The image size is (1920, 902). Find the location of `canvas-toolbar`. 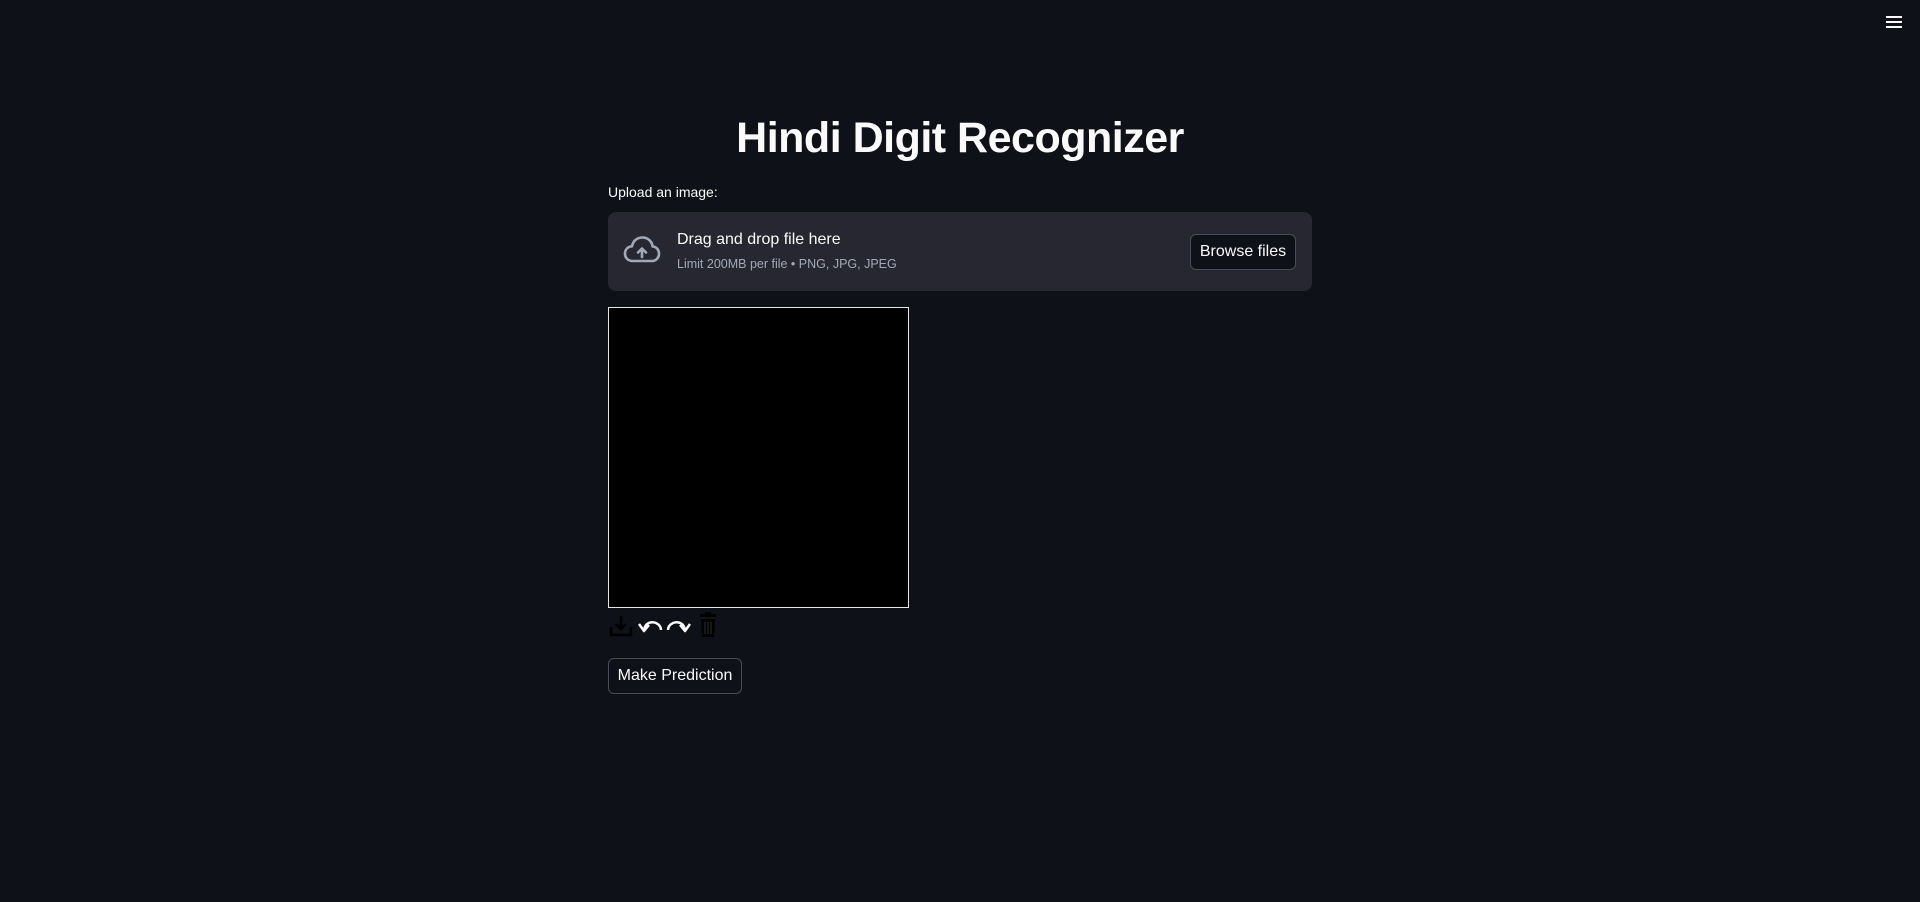

canvas-toolbar is located at coordinates (666, 625).